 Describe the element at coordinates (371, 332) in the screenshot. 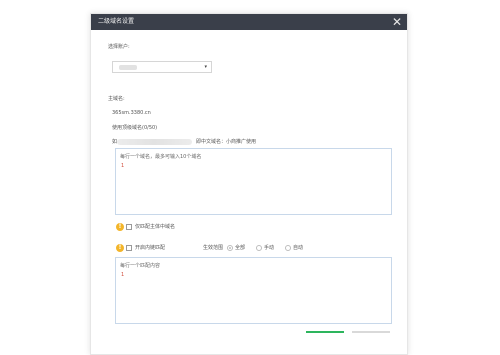

I see `cancel-button` at that location.